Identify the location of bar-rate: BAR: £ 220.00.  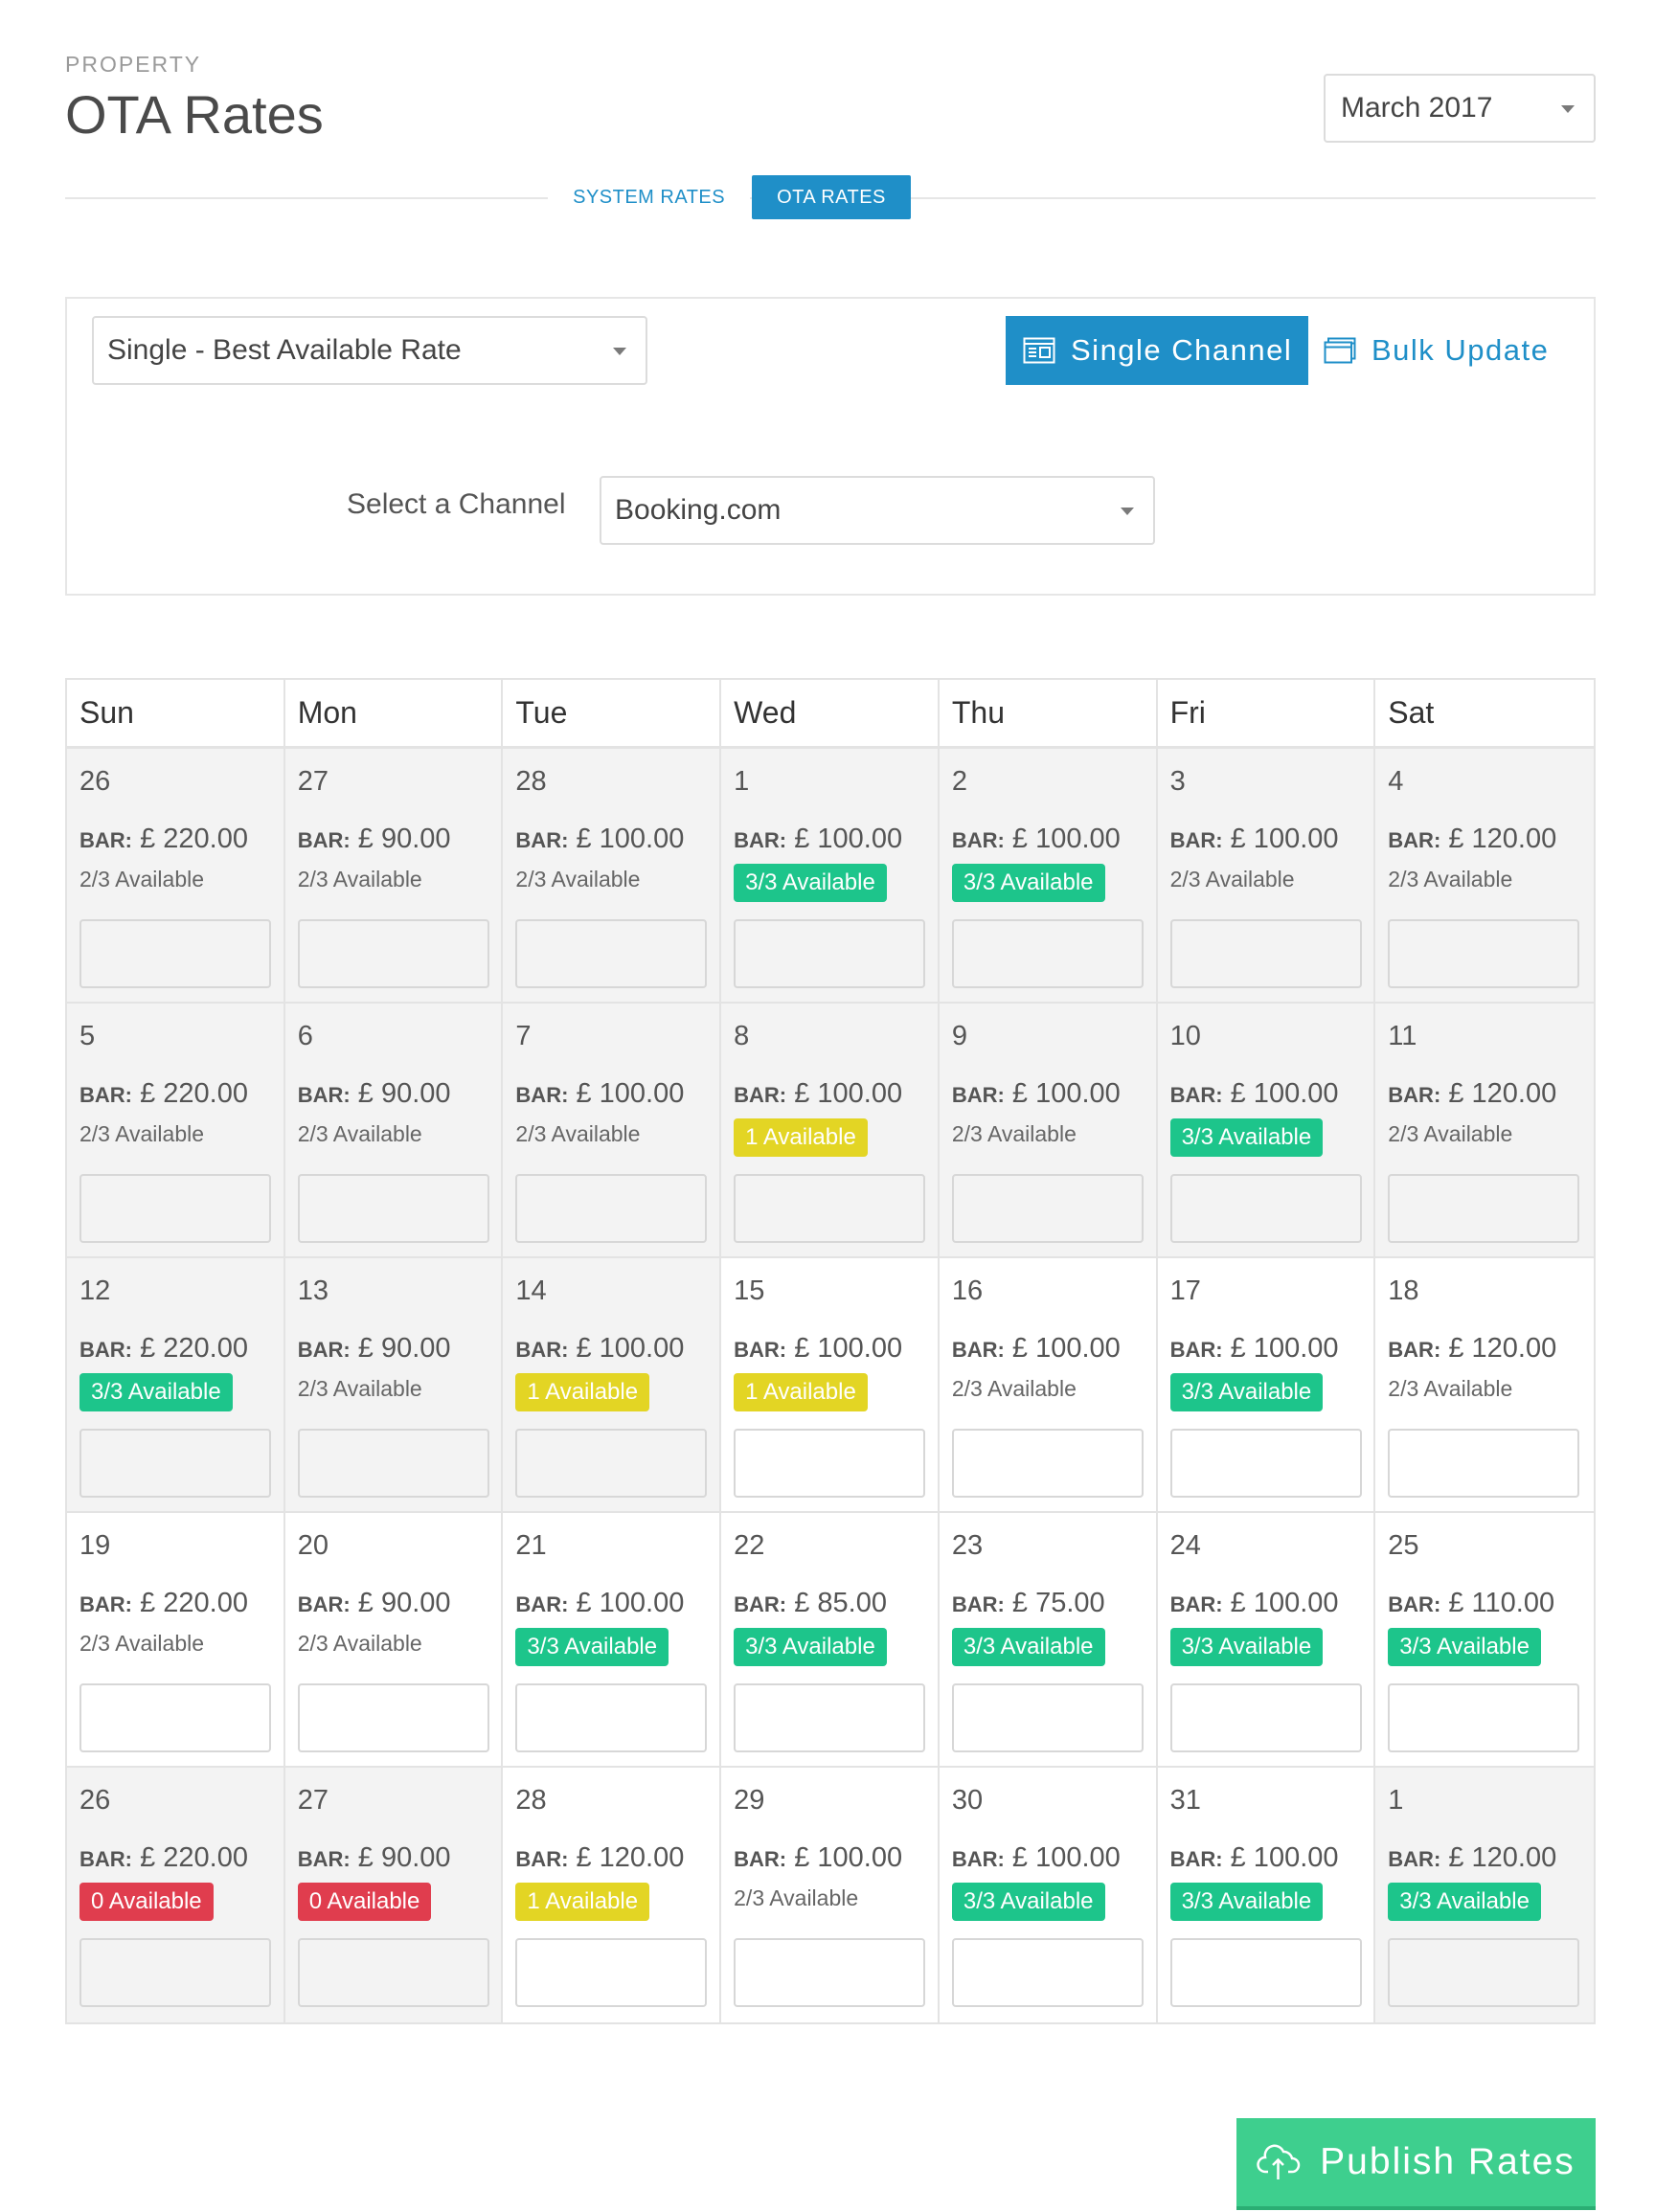
(163, 1094).